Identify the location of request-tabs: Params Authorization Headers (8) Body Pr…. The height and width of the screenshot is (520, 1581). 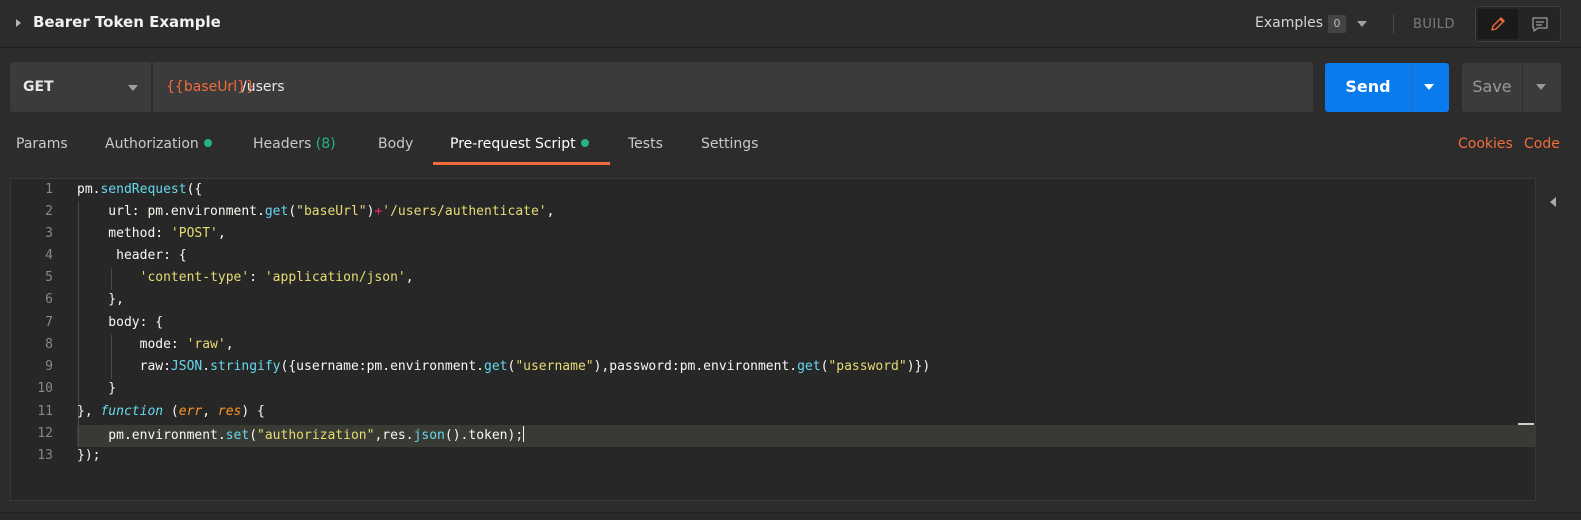
(790, 148).